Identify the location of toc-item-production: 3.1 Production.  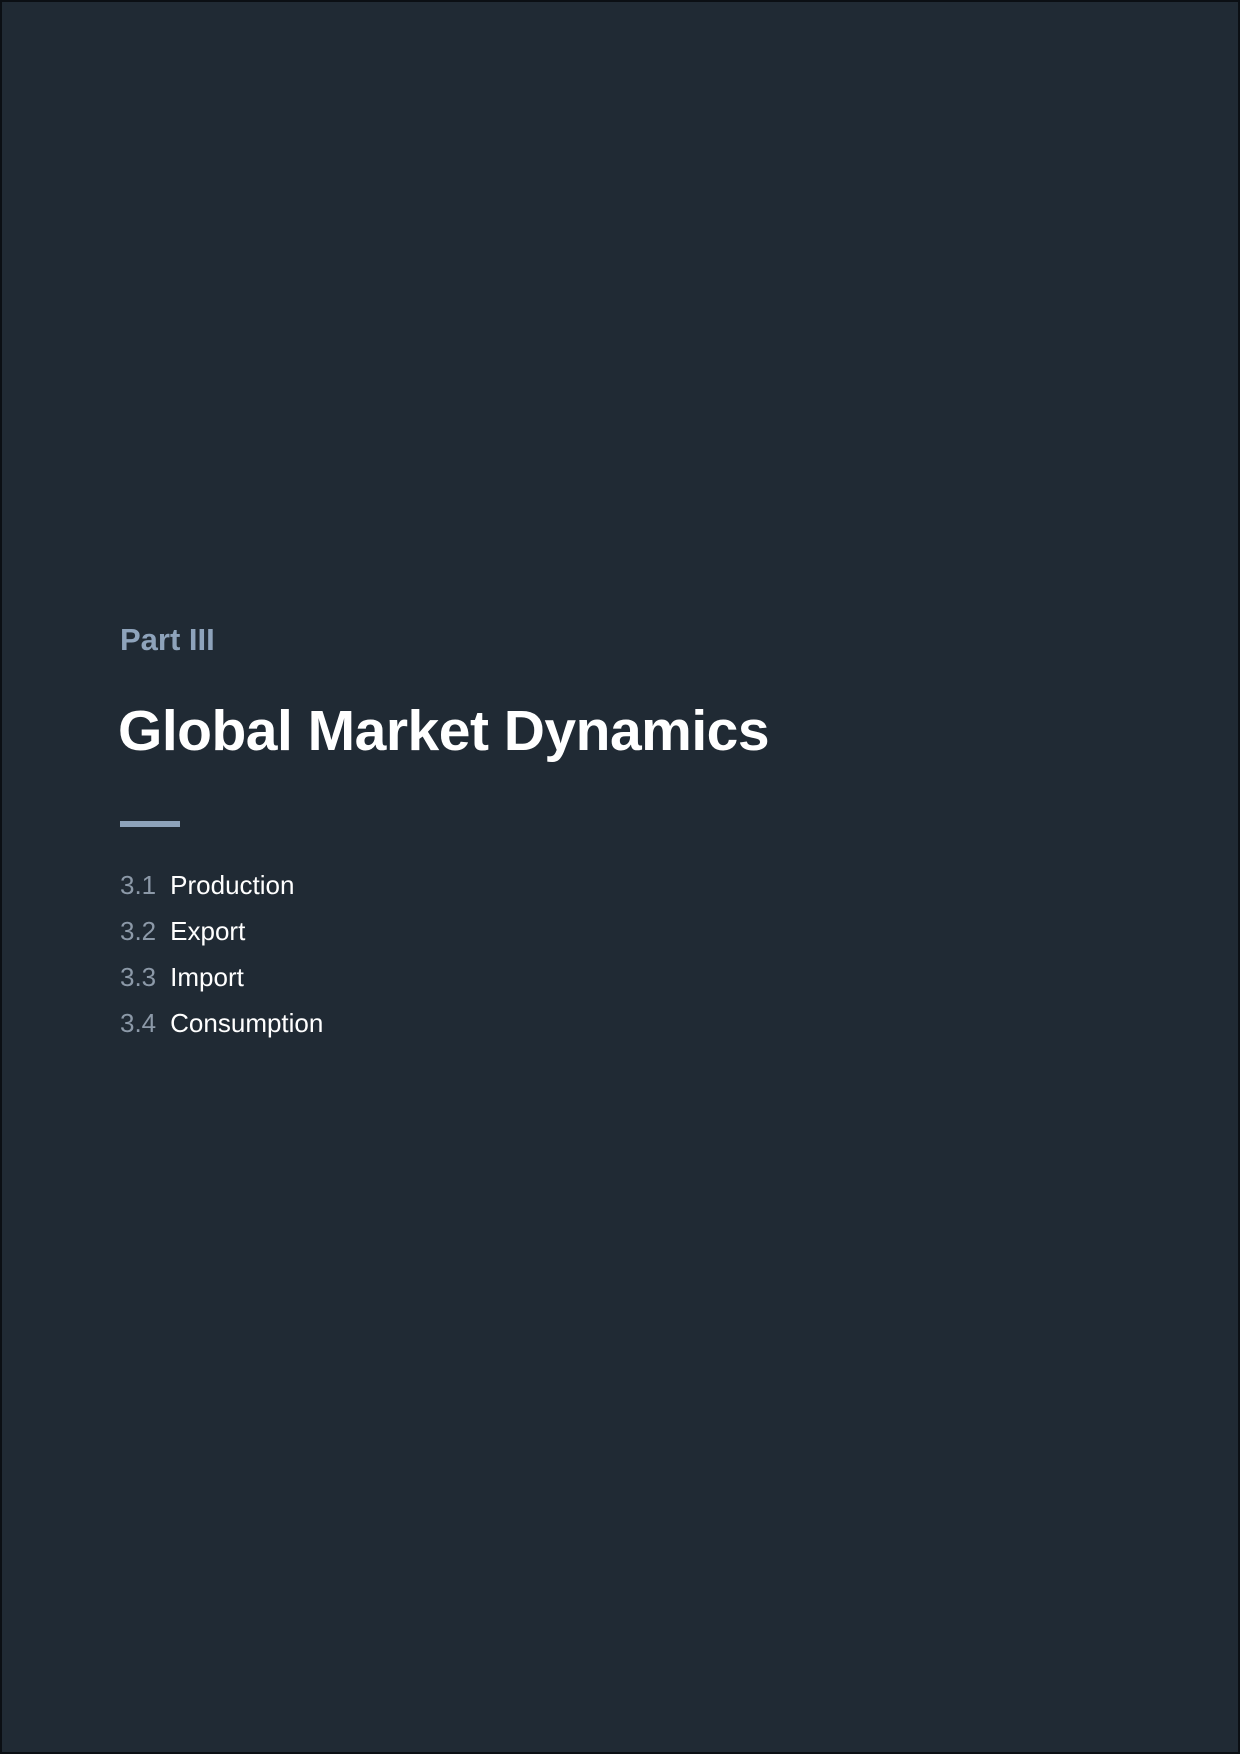
(221, 890).